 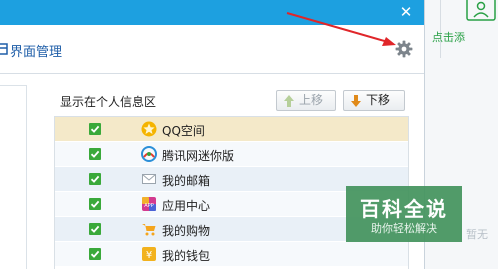 What do you see at coordinates (198, 156) in the screenshot?
I see `list-item-label: 腾讯网迷你版` at bounding box center [198, 156].